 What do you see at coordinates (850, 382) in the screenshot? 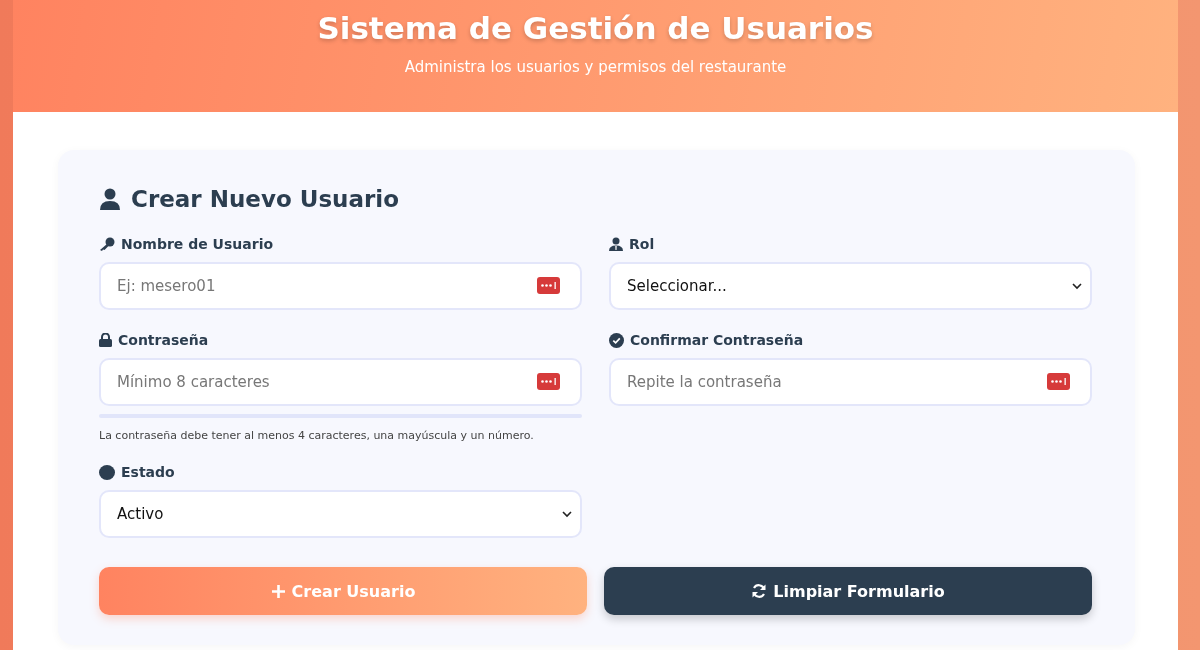
I see `input-field: Repite la contraseña` at bounding box center [850, 382].